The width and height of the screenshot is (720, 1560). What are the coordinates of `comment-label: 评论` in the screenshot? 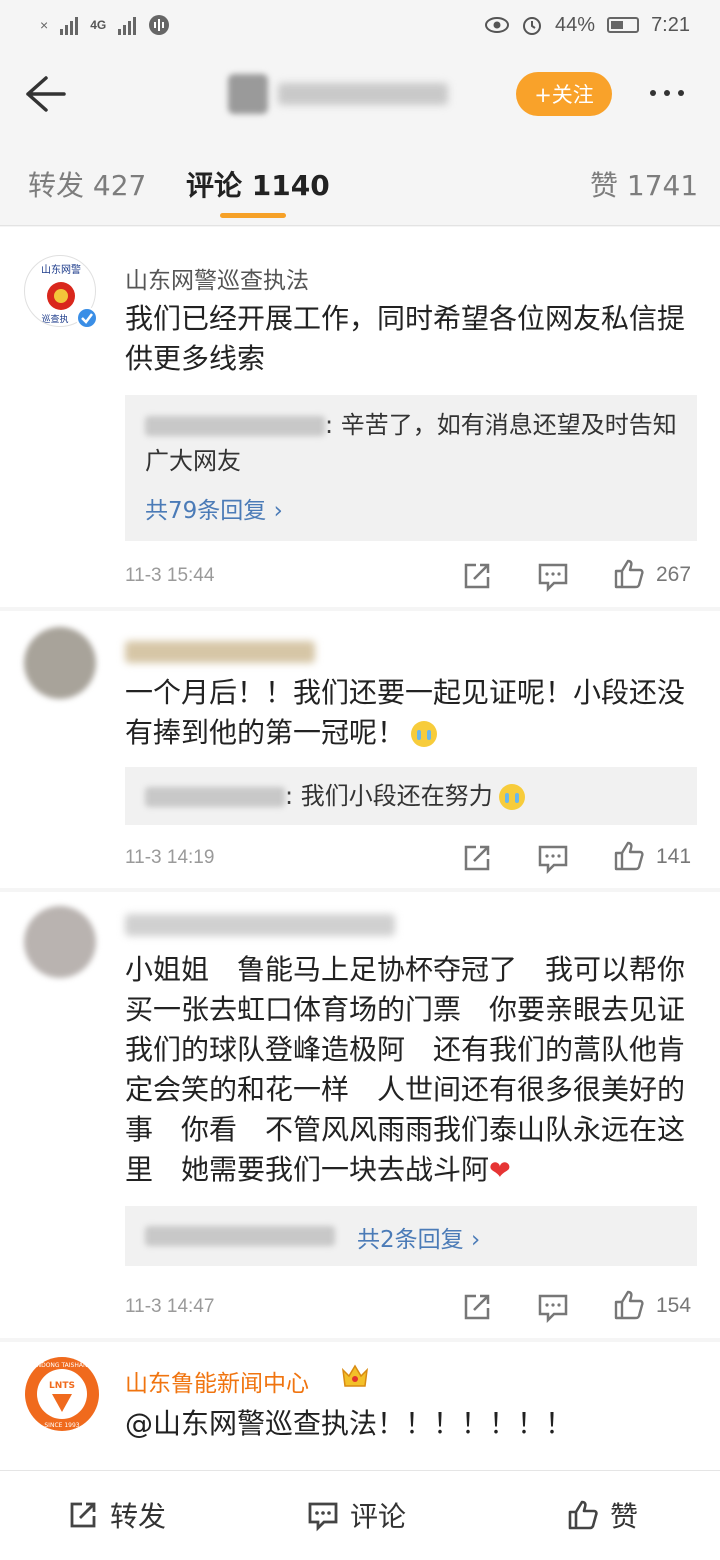 It's located at (378, 1516).